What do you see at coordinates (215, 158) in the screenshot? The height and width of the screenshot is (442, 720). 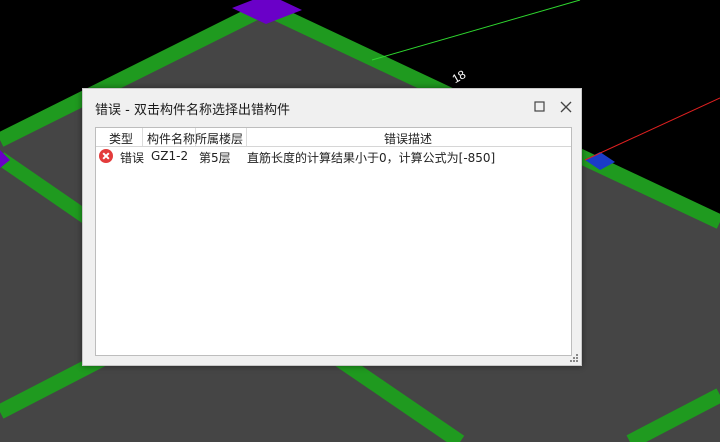 I see `cell-floor: 第5层` at bounding box center [215, 158].